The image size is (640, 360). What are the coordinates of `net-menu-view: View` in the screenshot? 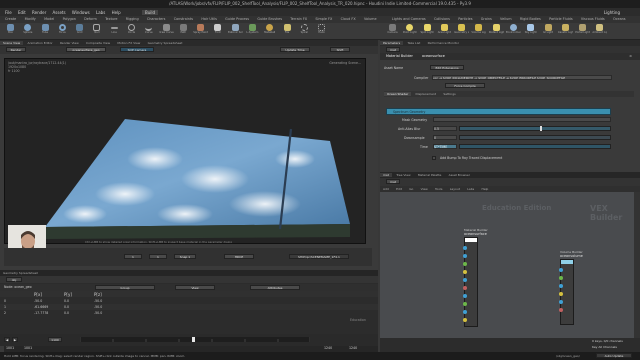 It's located at (424, 189).